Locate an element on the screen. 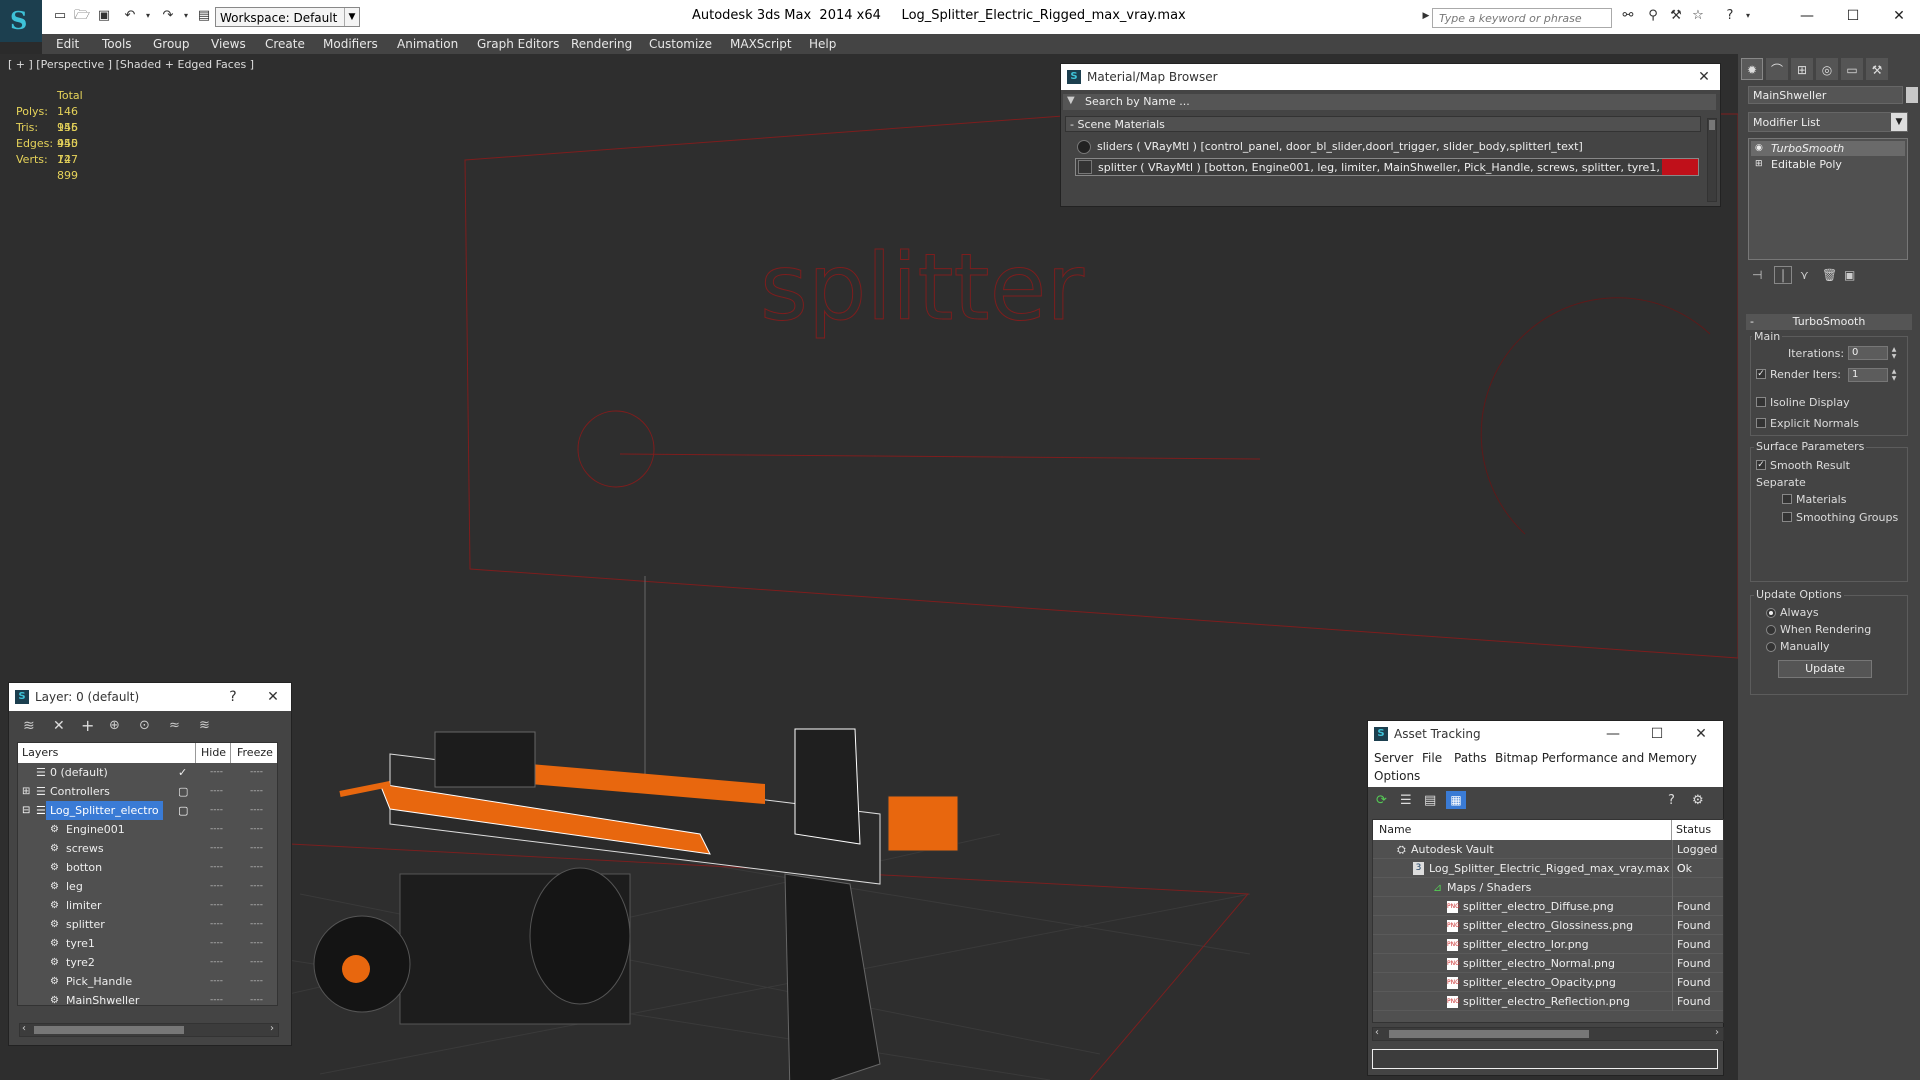 This screenshot has width=1920, height=1080. menu-edit: Edit is located at coordinates (67, 44).